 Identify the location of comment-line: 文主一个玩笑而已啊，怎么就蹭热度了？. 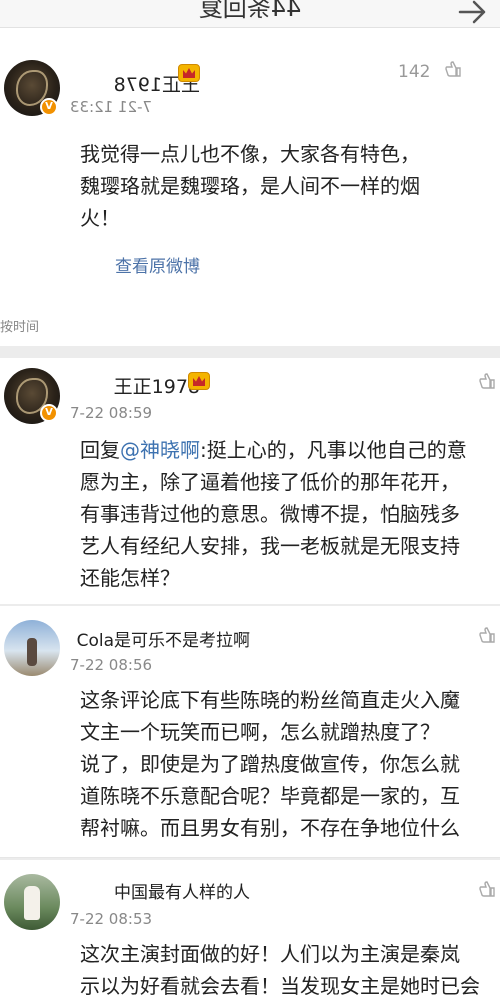
(260, 732).